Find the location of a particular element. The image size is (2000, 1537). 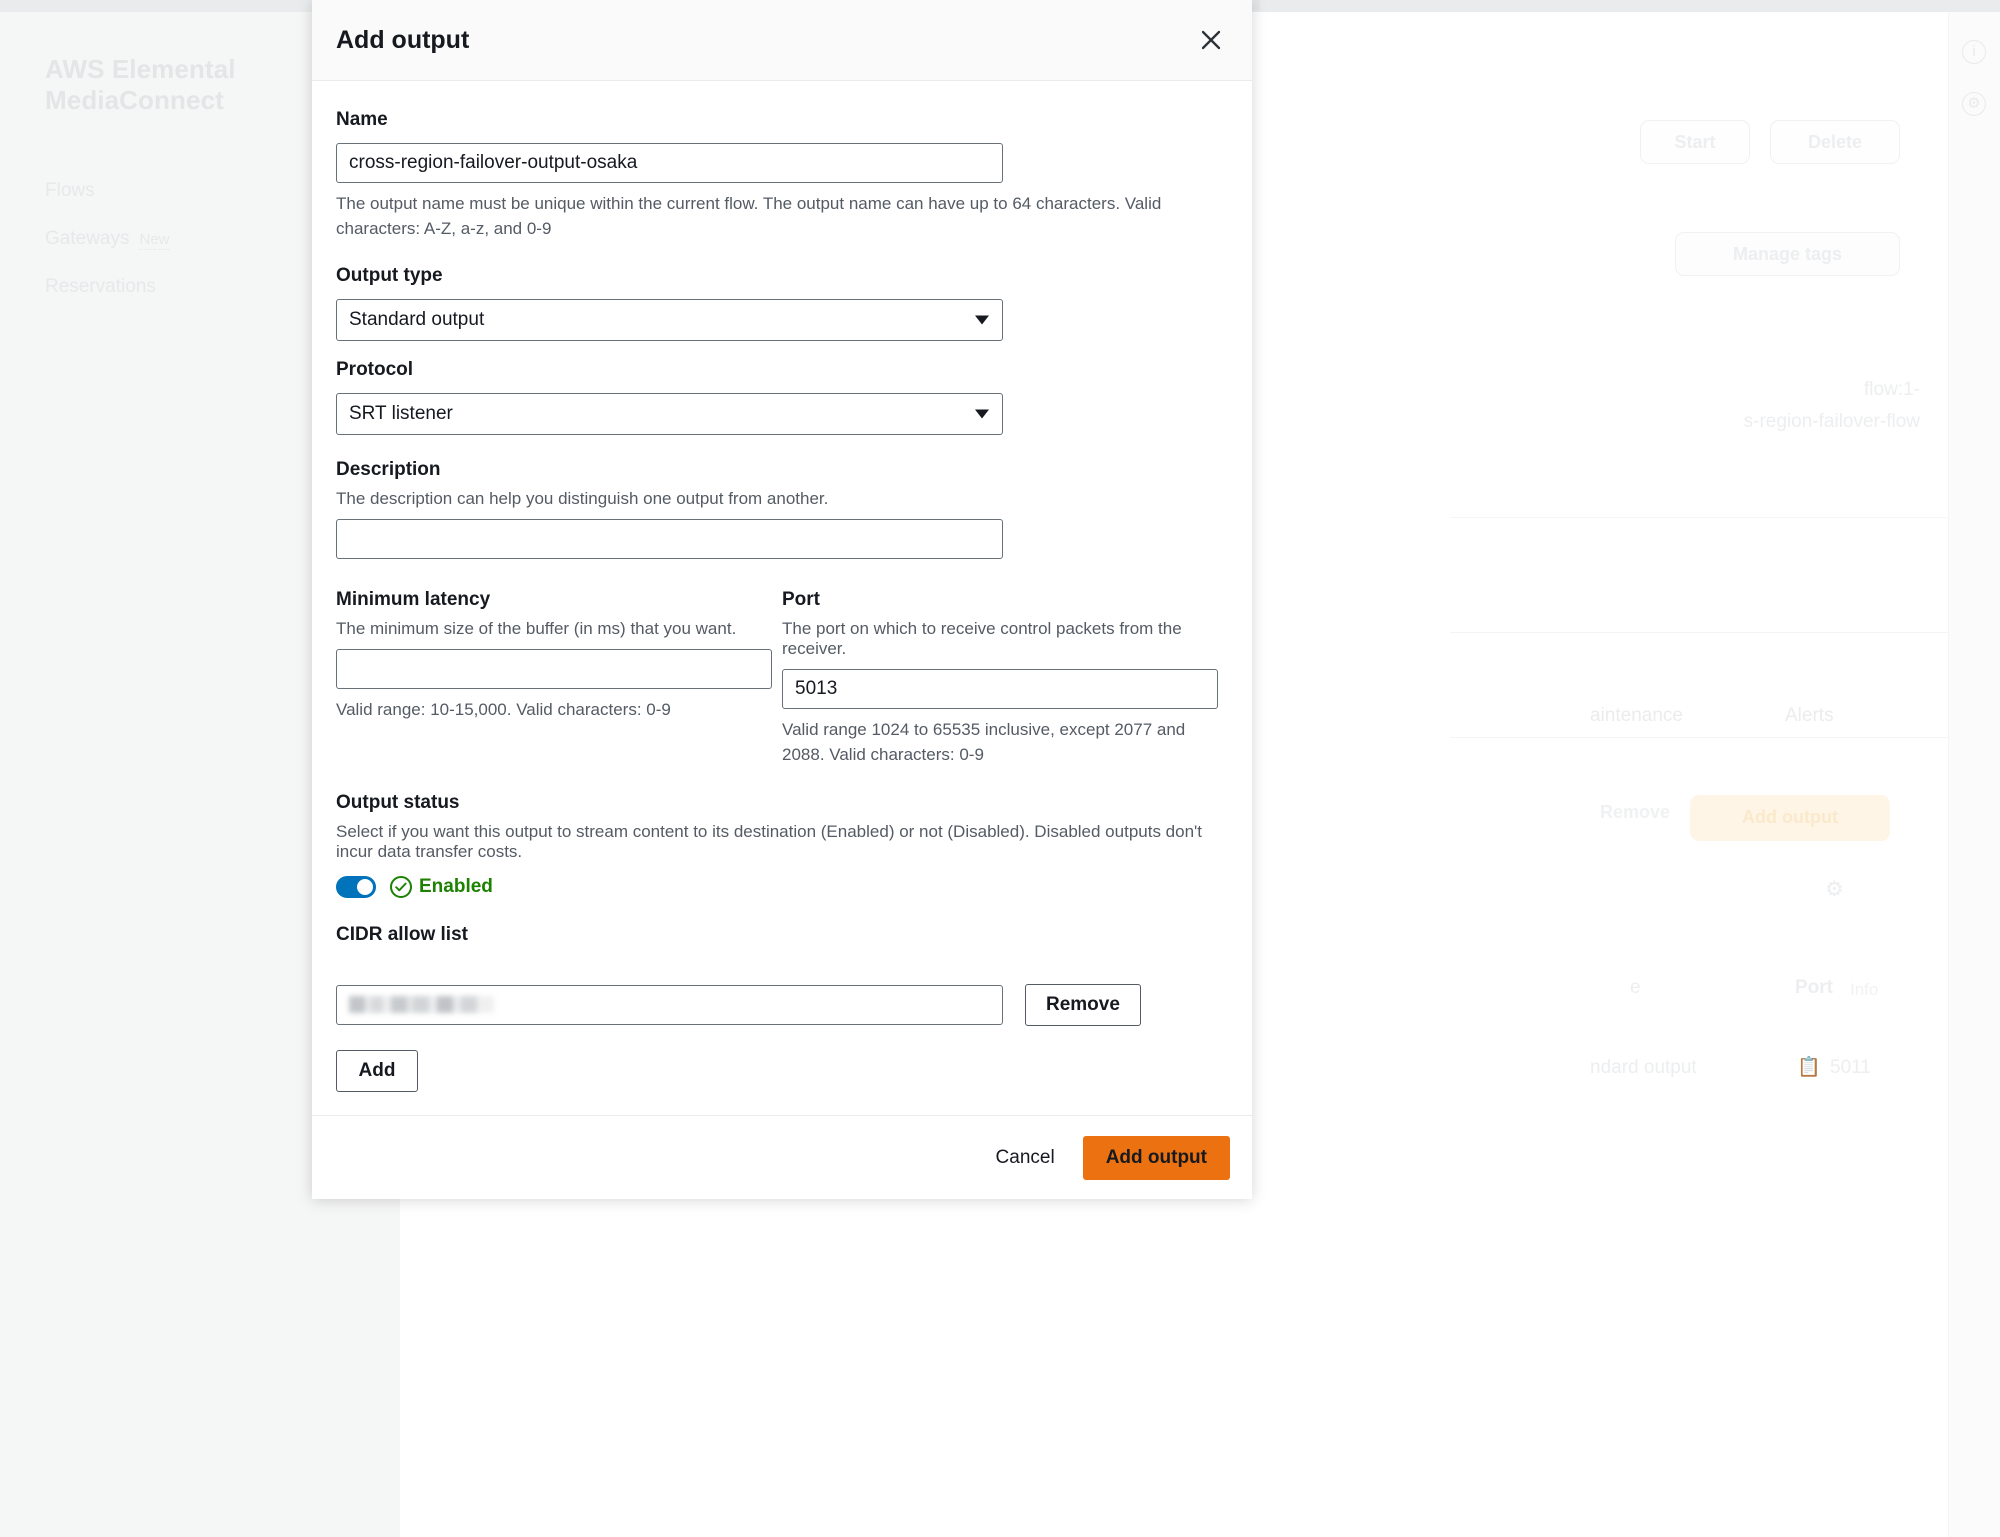

output-type-select-wrapper: Standard output is located at coordinates (669, 320).